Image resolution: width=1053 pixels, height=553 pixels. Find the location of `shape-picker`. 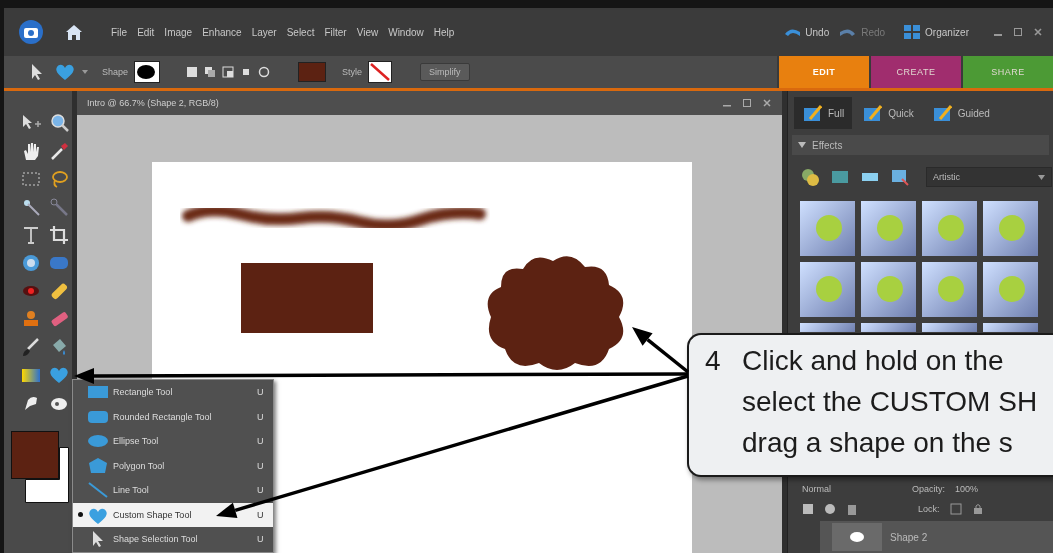

shape-picker is located at coordinates (147, 72).